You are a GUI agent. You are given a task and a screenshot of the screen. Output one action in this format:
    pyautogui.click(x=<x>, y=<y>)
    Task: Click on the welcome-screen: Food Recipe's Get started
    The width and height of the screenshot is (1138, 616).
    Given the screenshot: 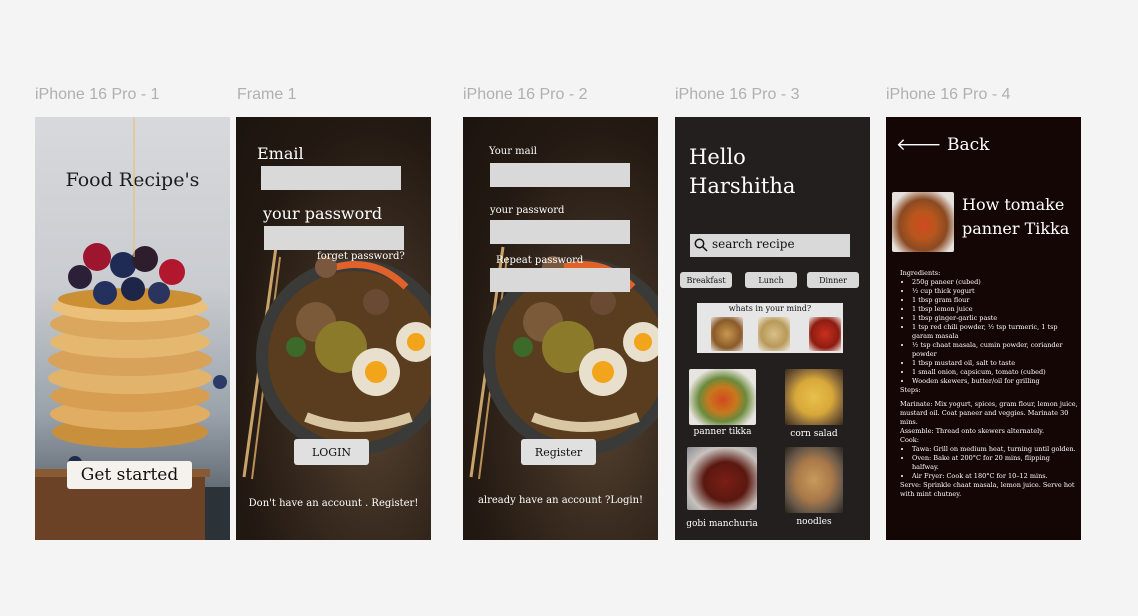 What is the action you would take?
    pyautogui.click(x=132, y=328)
    